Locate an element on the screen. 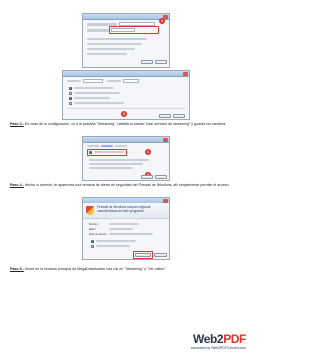  web2pdf-logo: Web2PDF is located at coordinates (219, 339).